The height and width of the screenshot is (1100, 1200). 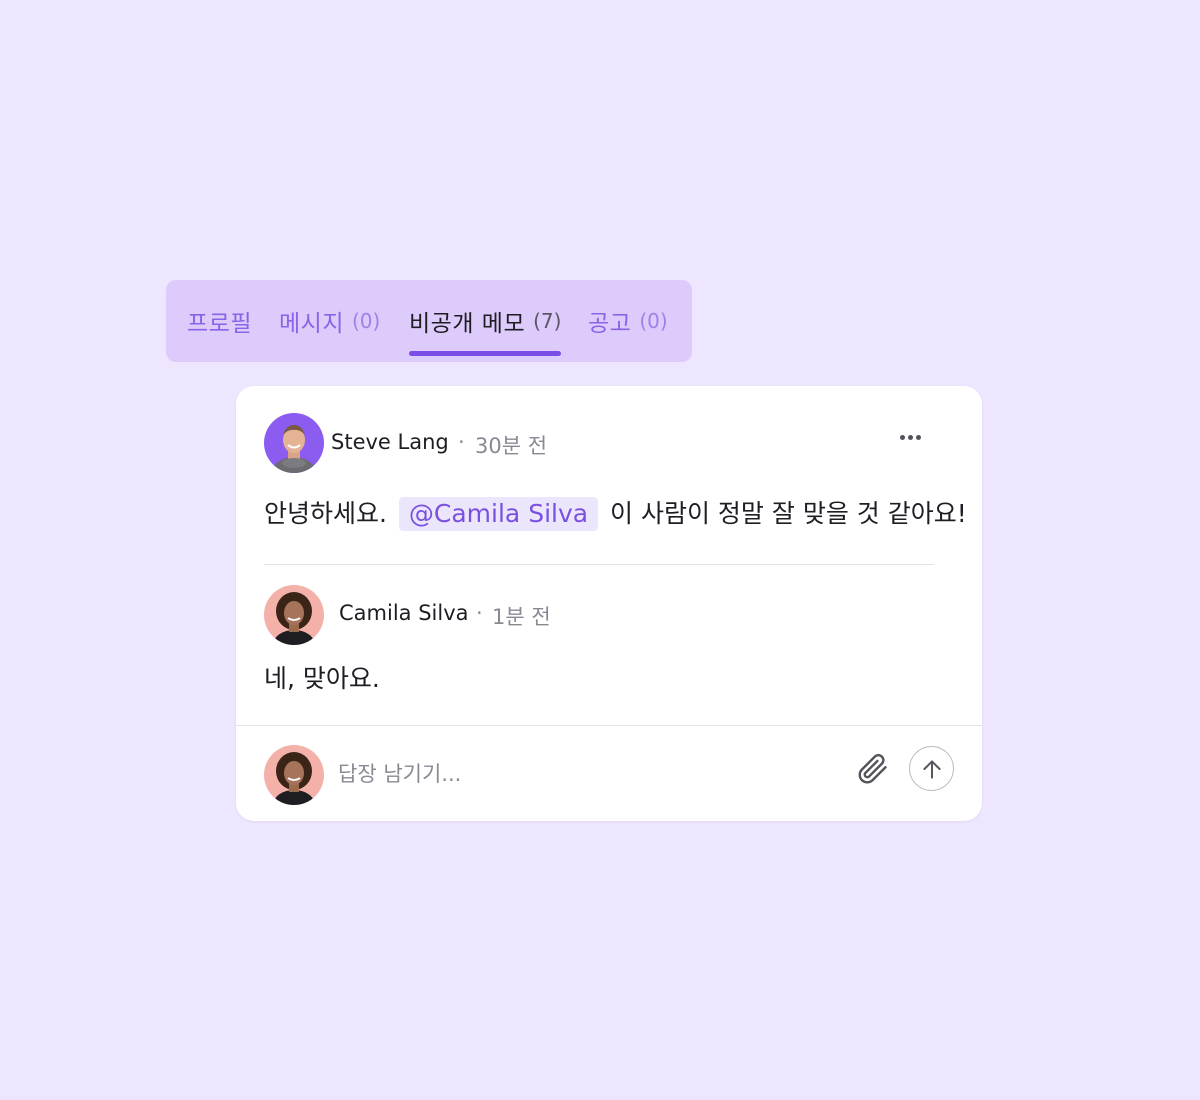 I want to click on reply-author: Camila Silva, so click(x=404, y=613).